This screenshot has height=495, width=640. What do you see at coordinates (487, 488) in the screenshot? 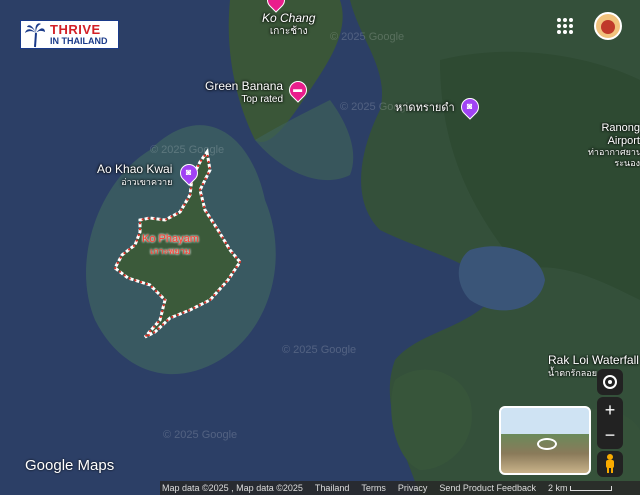
I see `send-feedback-link: Send Product Feedback` at bounding box center [487, 488].